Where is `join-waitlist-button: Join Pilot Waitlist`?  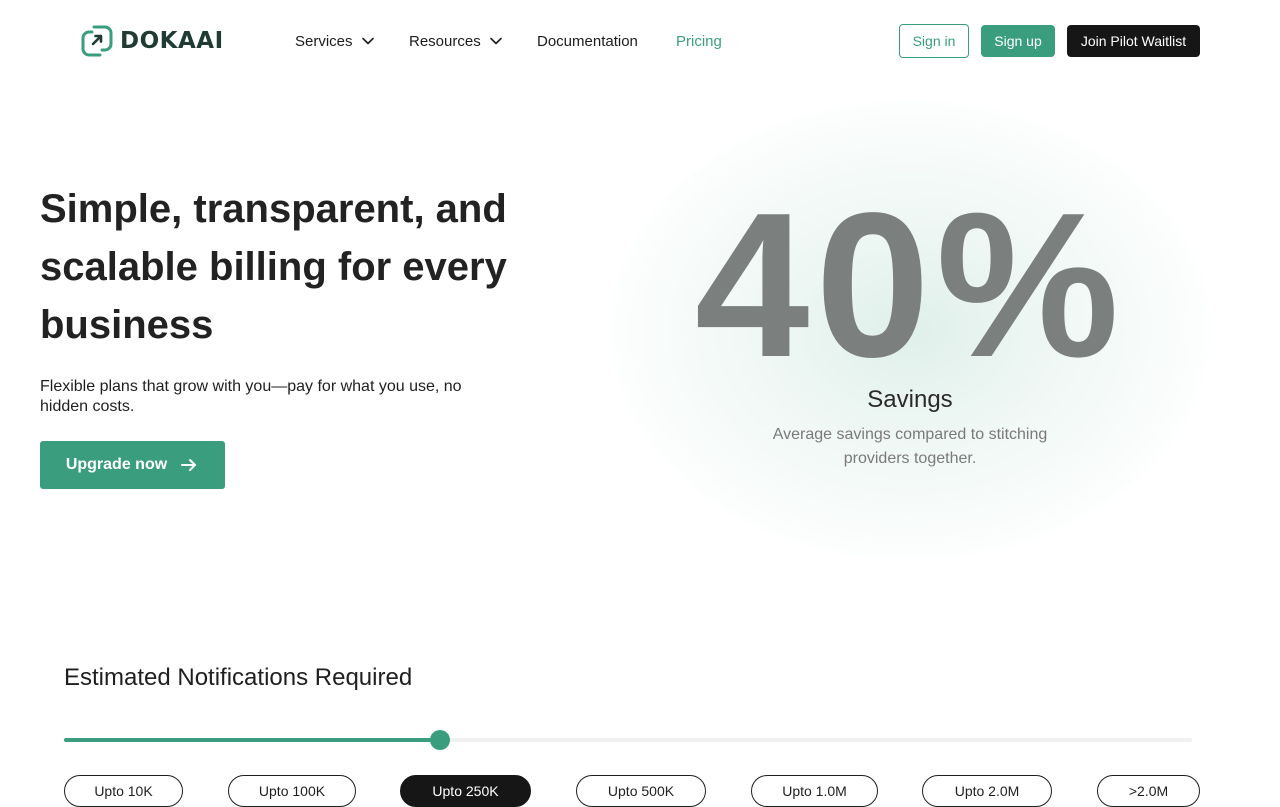
join-waitlist-button: Join Pilot Waitlist is located at coordinates (1133, 41).